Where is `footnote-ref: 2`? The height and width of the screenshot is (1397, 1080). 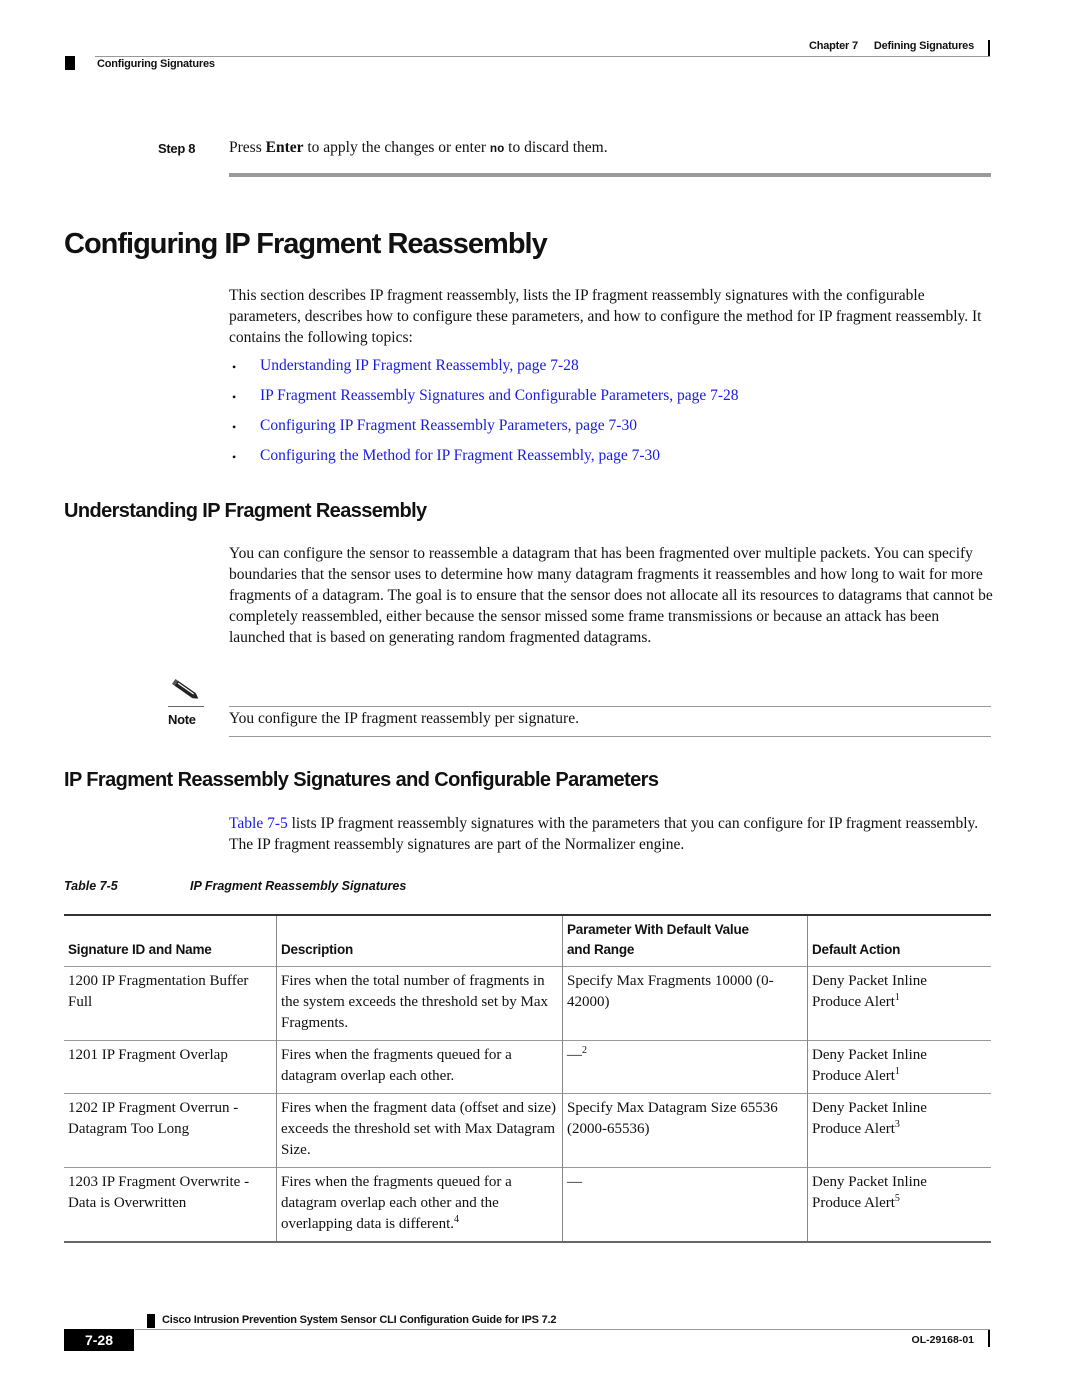 footnote-ref: 2 is located at coordinates (584, 1050).